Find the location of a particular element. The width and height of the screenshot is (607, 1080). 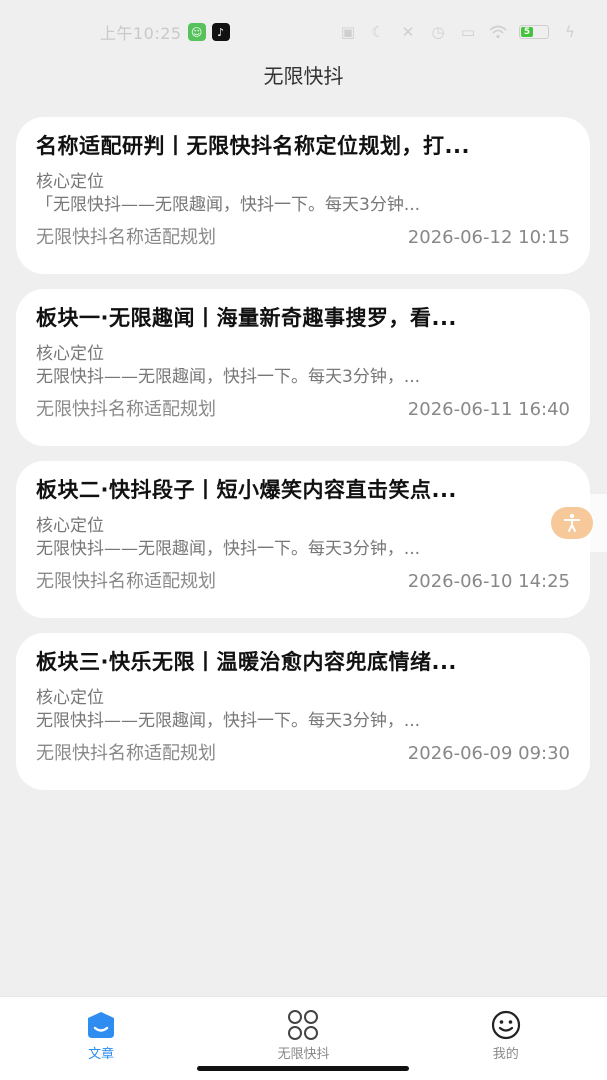

article-icon is located at coordinates (101, 1025).